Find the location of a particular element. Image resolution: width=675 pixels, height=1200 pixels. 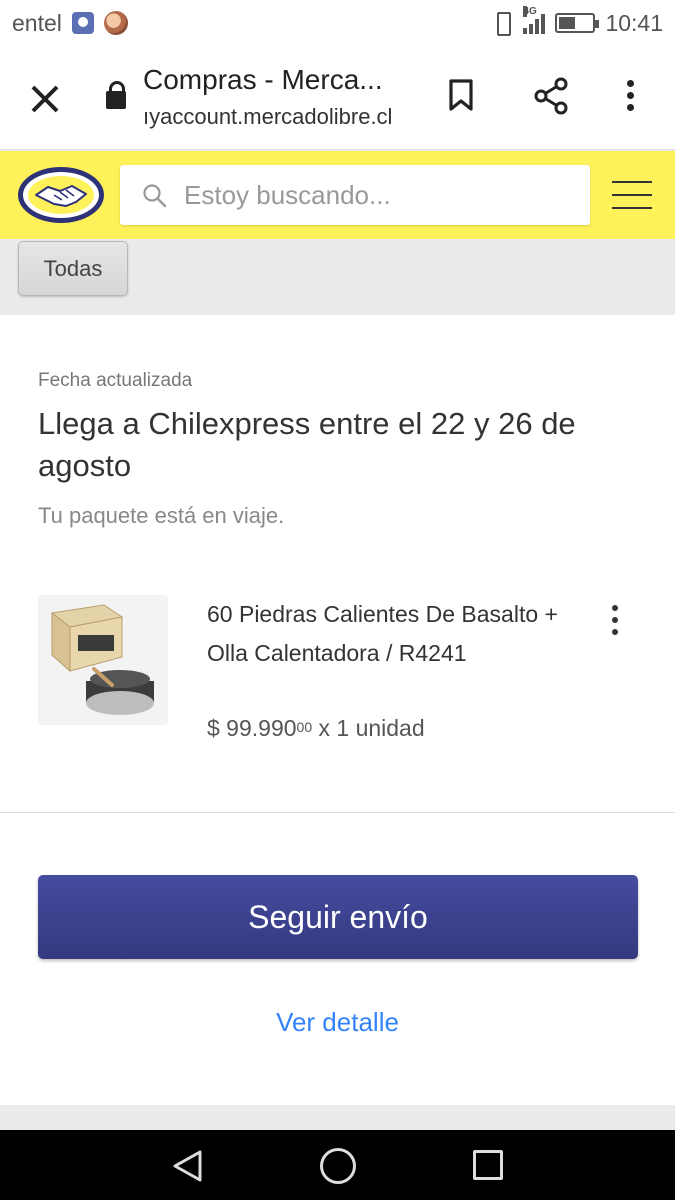

product-thumbnail is located at coordinates (103, 660).